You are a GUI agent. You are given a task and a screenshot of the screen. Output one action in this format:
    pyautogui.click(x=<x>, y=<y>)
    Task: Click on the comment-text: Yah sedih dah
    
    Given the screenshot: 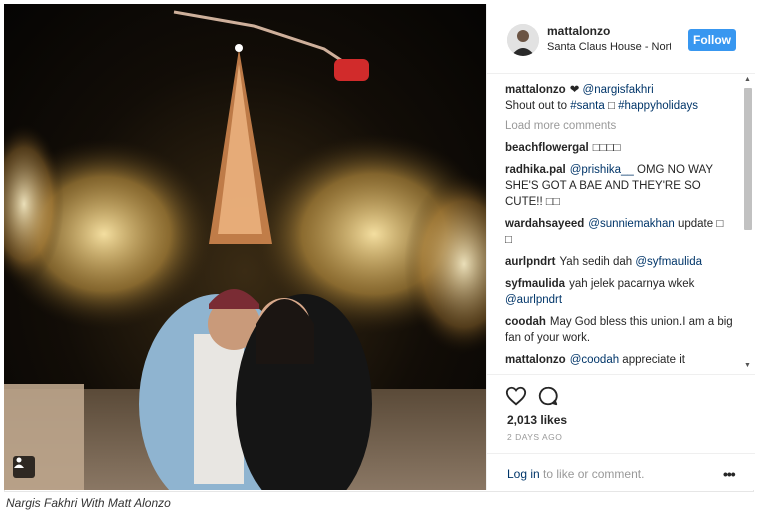 What is the action you would take?
    pyautogui.click(x=597, y=262)
    